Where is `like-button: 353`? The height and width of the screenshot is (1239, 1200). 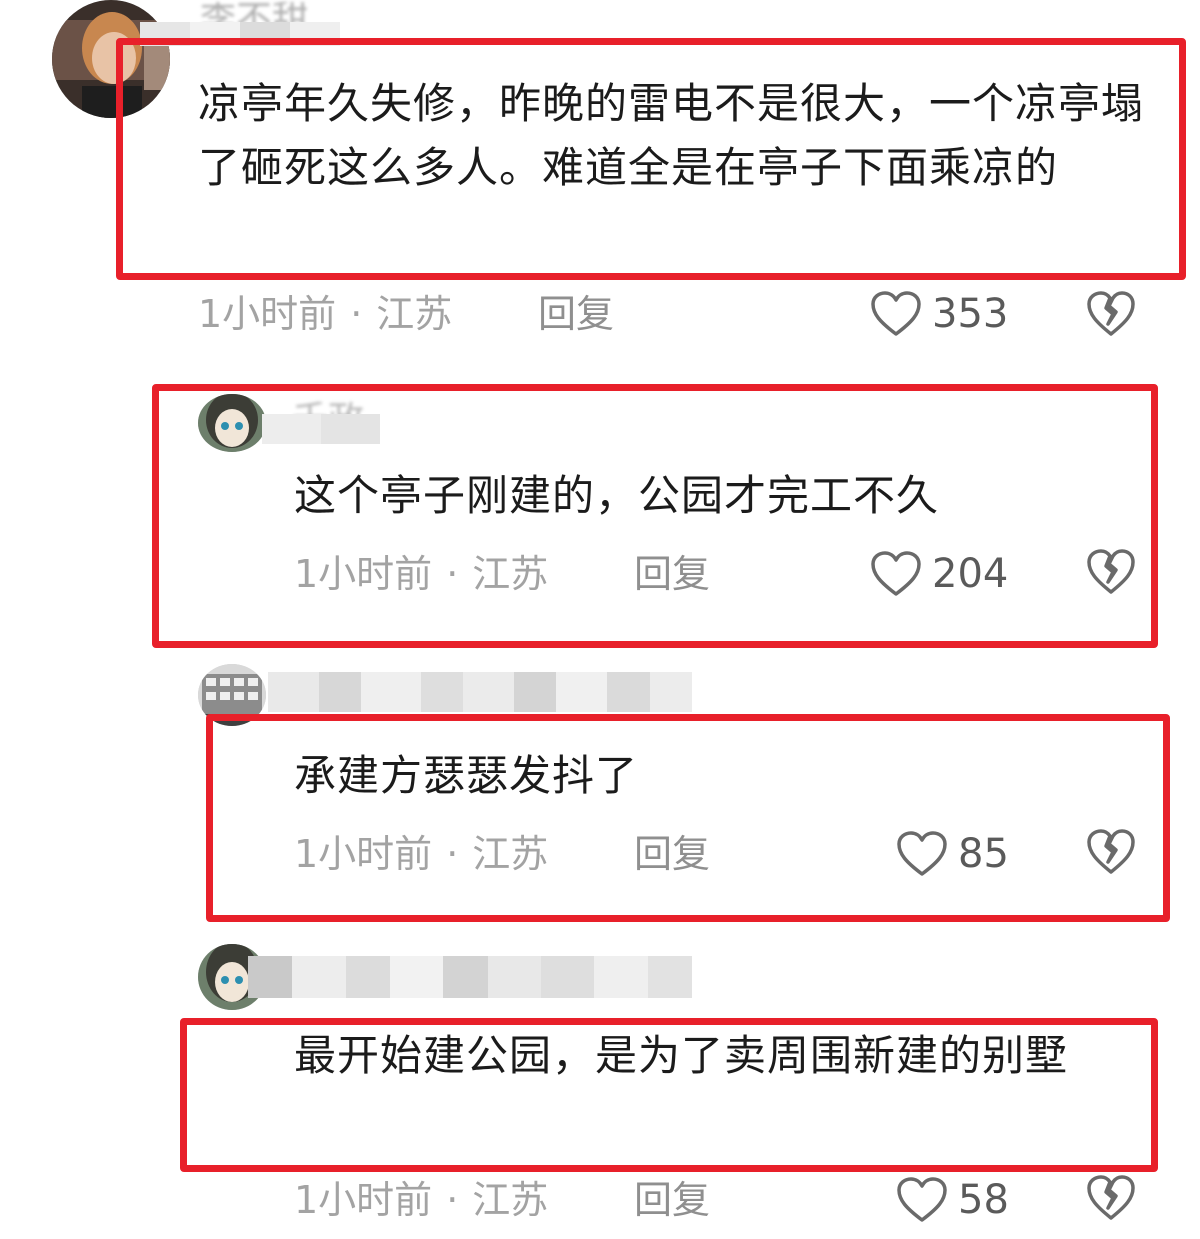
like-button: 353 is located at coordinates (939, 314).